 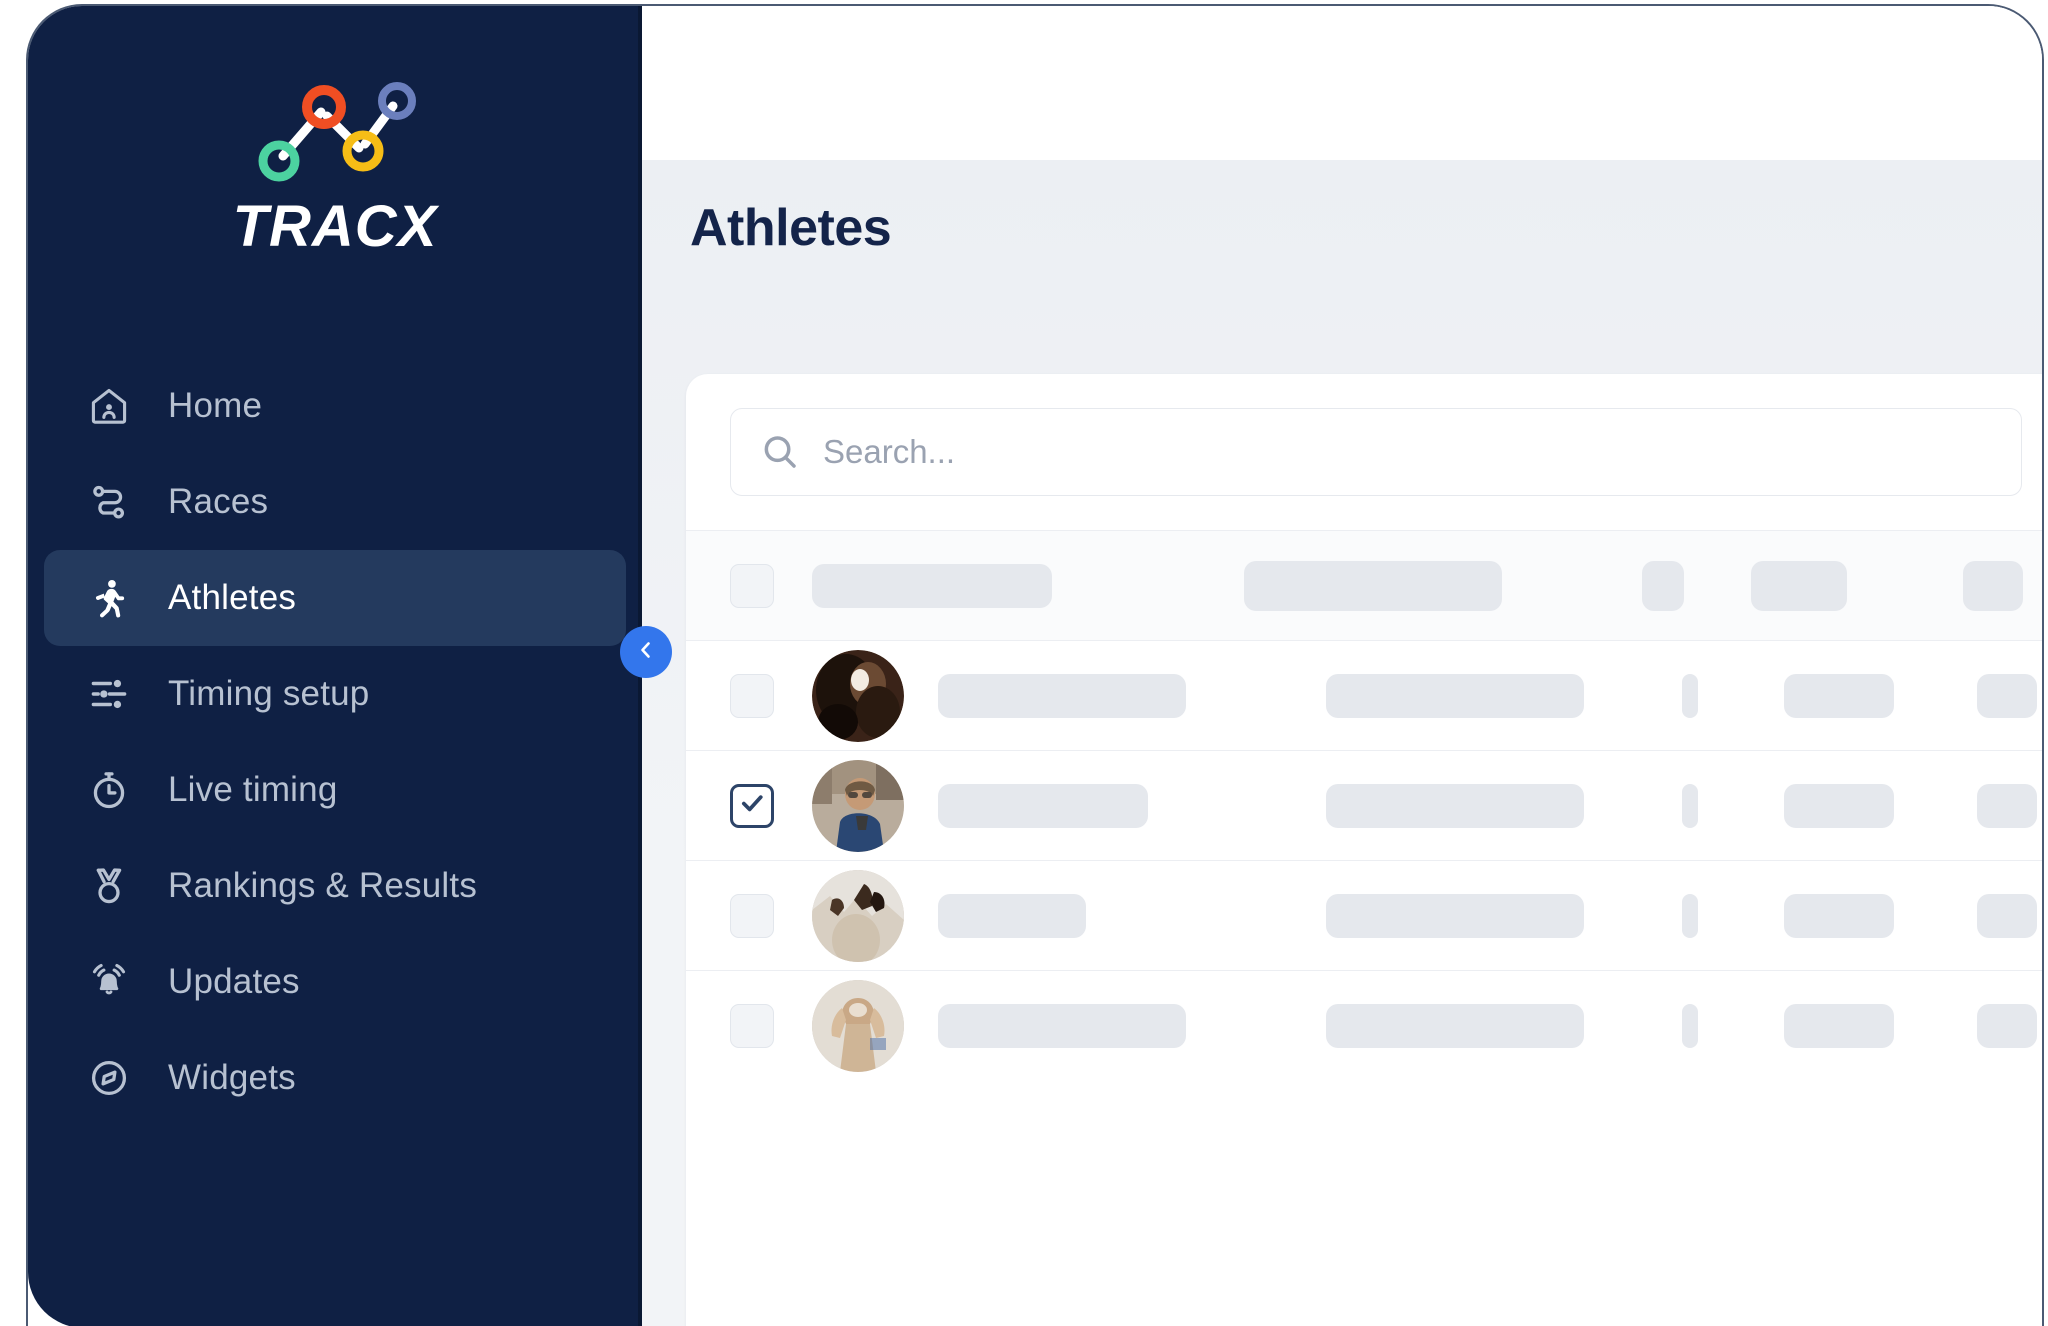 I want to click on home-icon, so click(x=109, y=406).